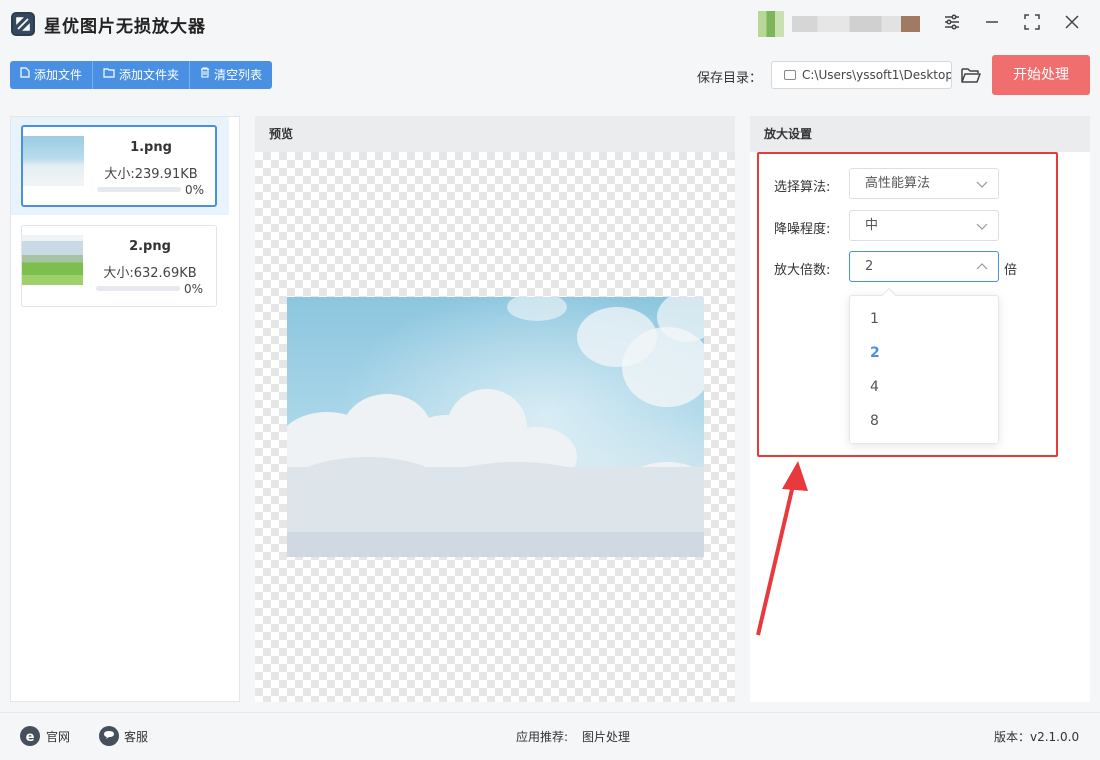  What do you see at coordinates (877, 75) in the screenshot?
I see `save-directory-path: C:\Users\yssoft1\Desktop` at bounding box center [877, 75].